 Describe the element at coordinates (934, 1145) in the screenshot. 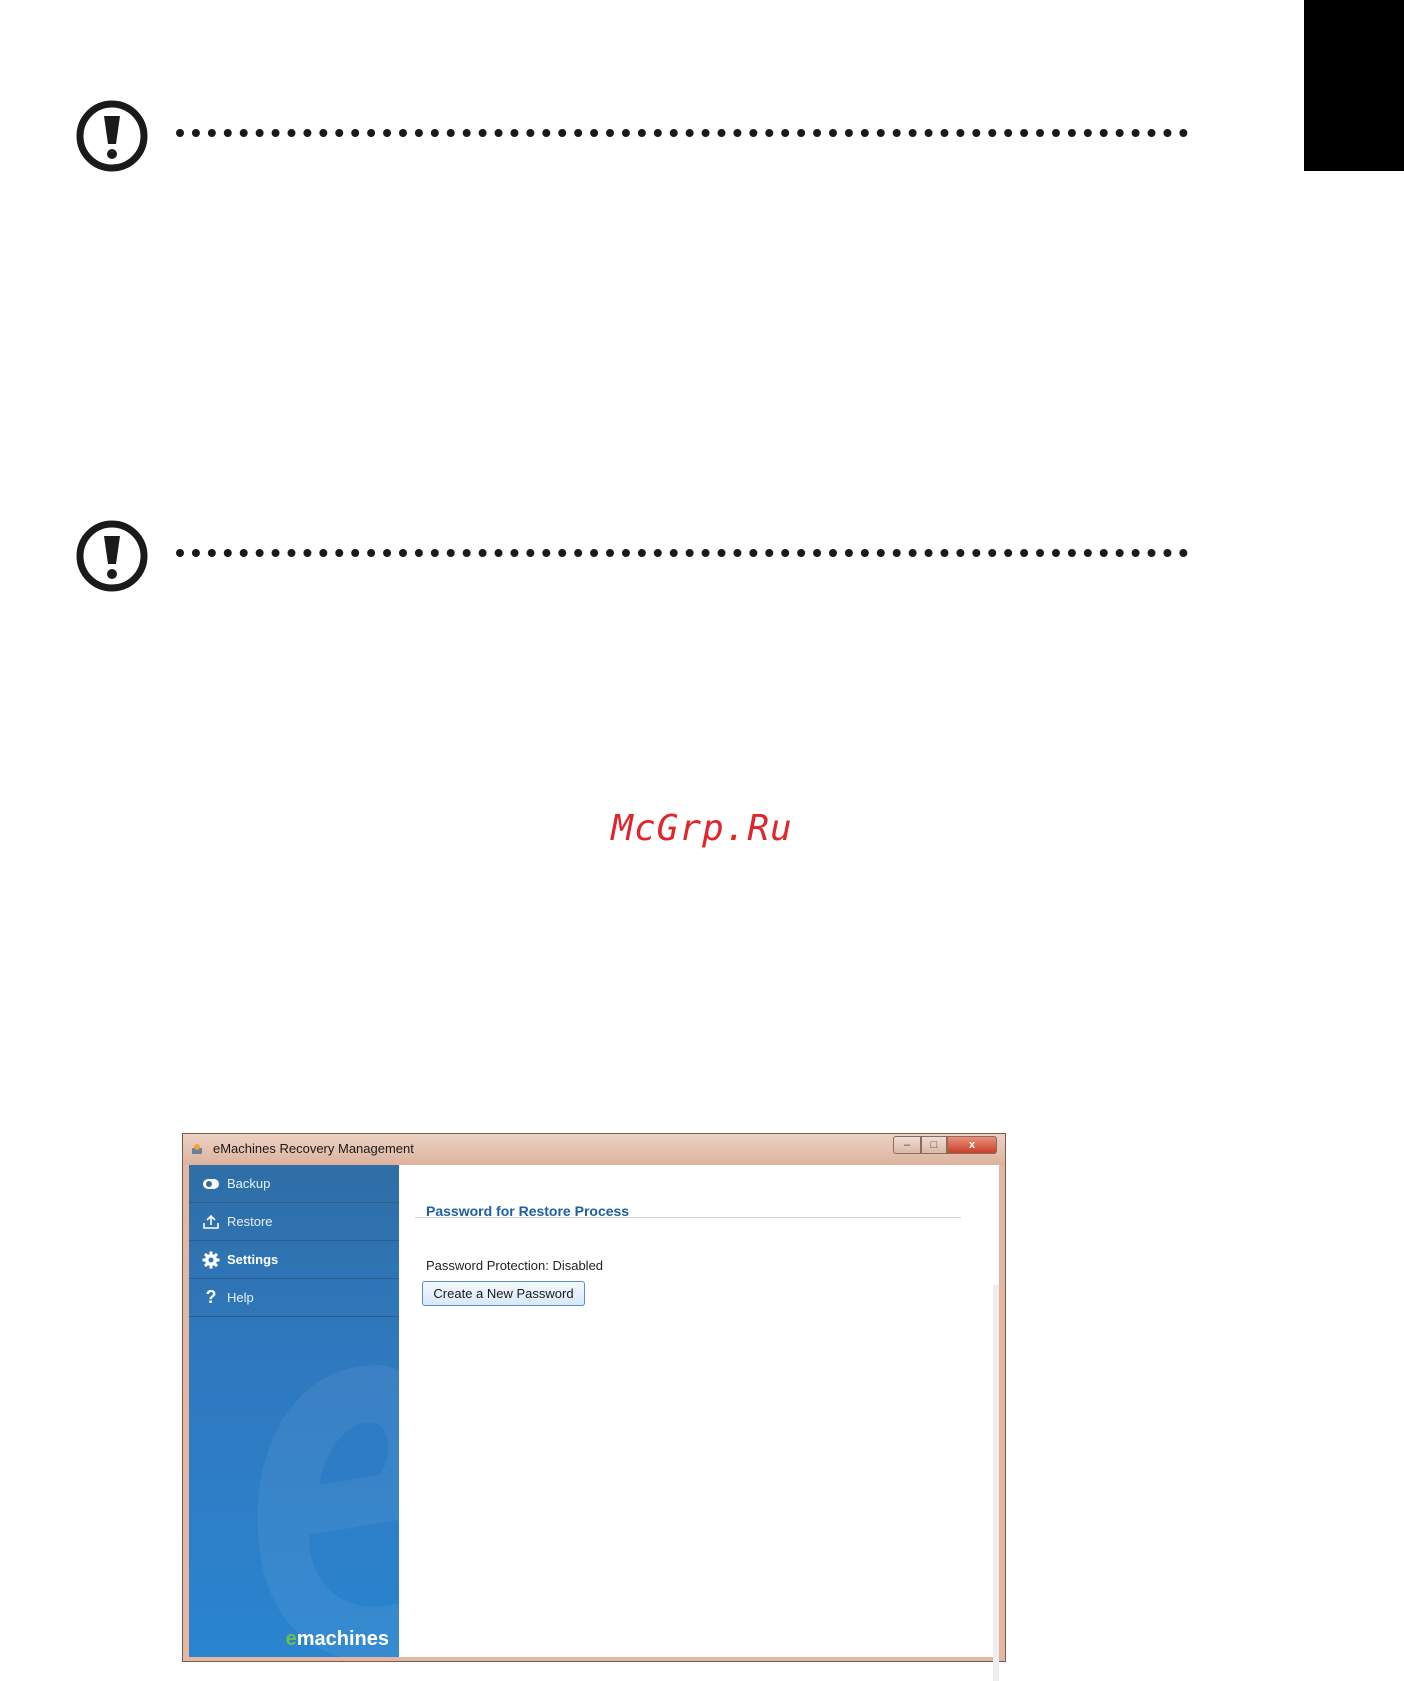

I see `maximize-button: □` at that location.